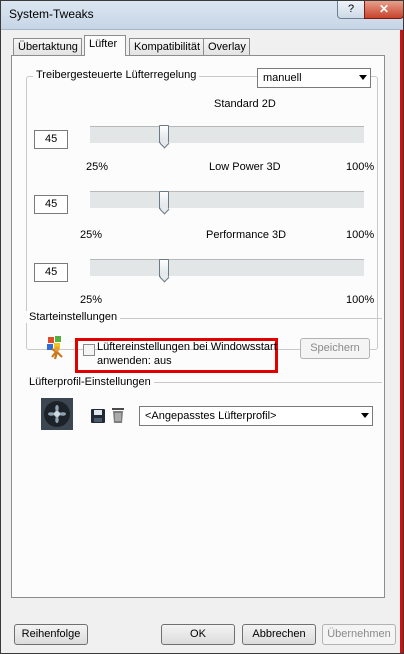 Image resolution: width=404 pixels, height=654 pixels. What do you see at coordinates (57, 414) in the screenshot?
I see `fan-icon` at bounding box center [57, 414].